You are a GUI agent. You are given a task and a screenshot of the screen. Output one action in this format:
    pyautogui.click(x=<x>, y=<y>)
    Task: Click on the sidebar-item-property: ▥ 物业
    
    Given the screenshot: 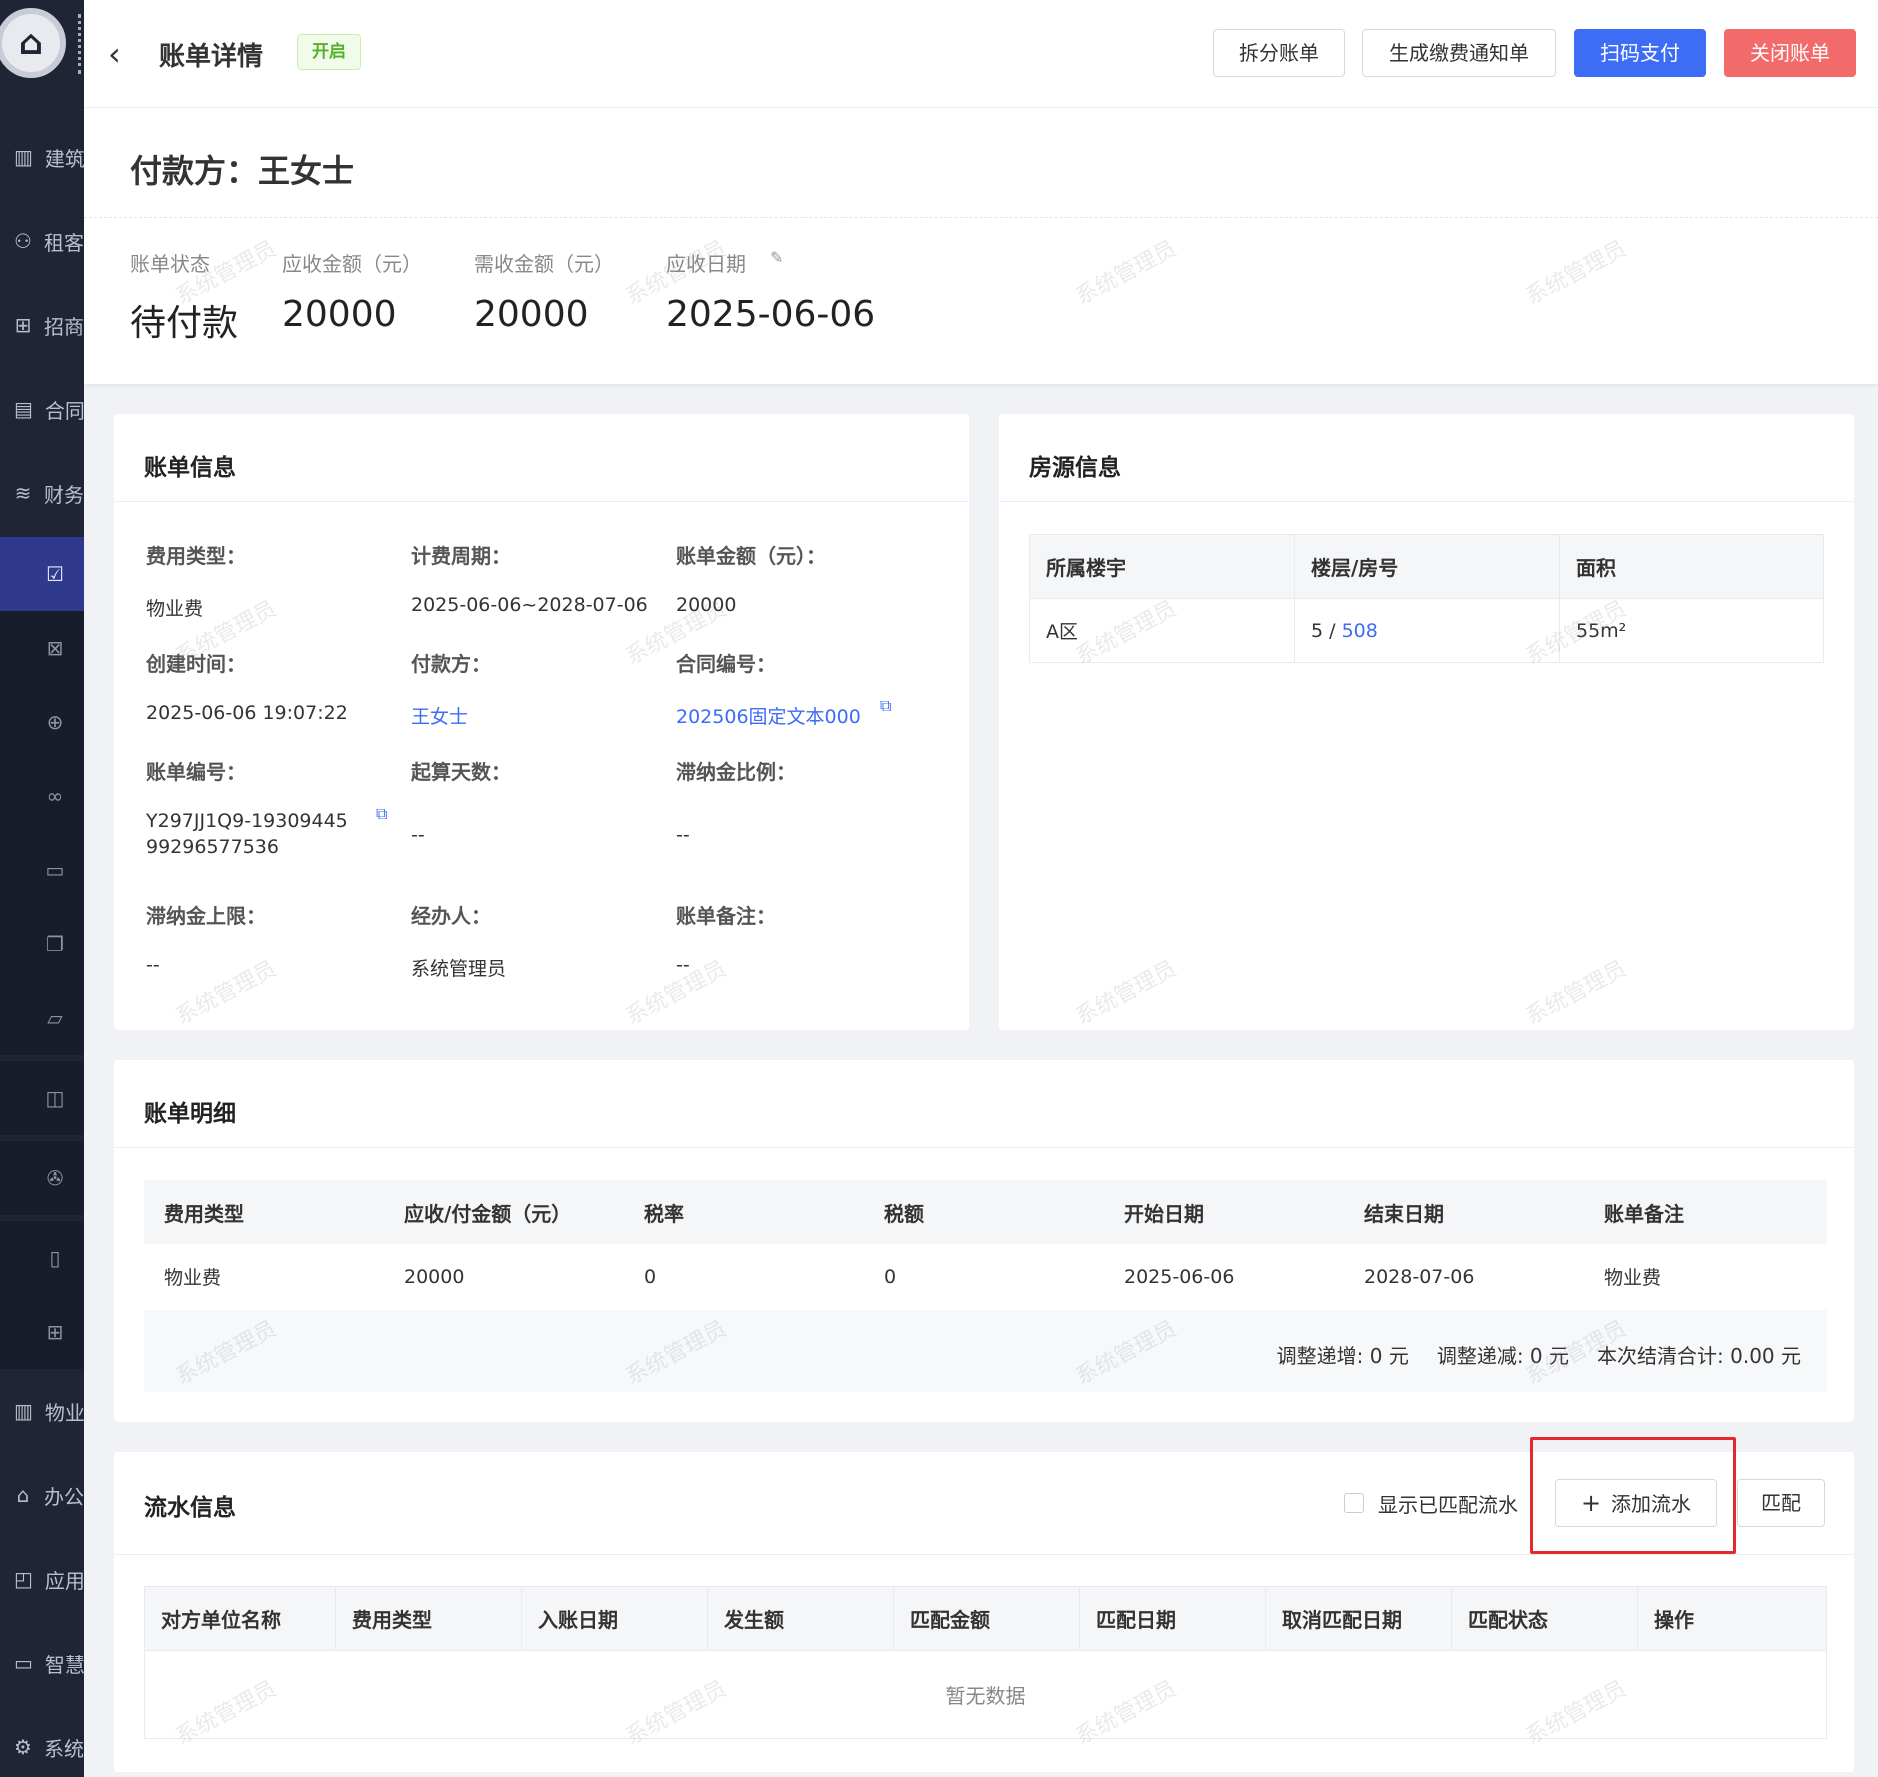 What is the action you would take?
    pyautogui.click(x=42, y=1411)
    